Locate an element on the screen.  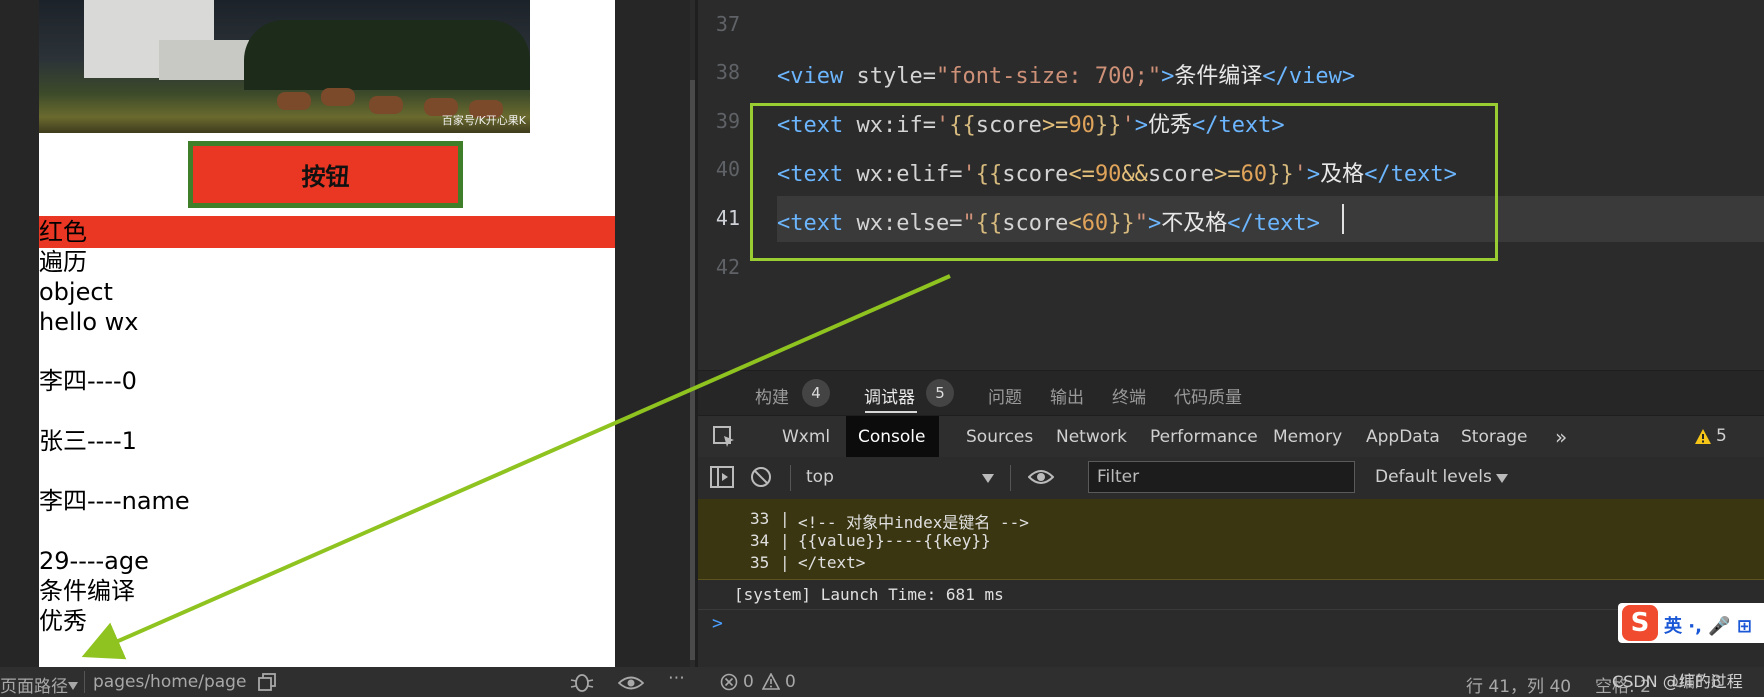
filter-input is located at coordinates (1221, 477).